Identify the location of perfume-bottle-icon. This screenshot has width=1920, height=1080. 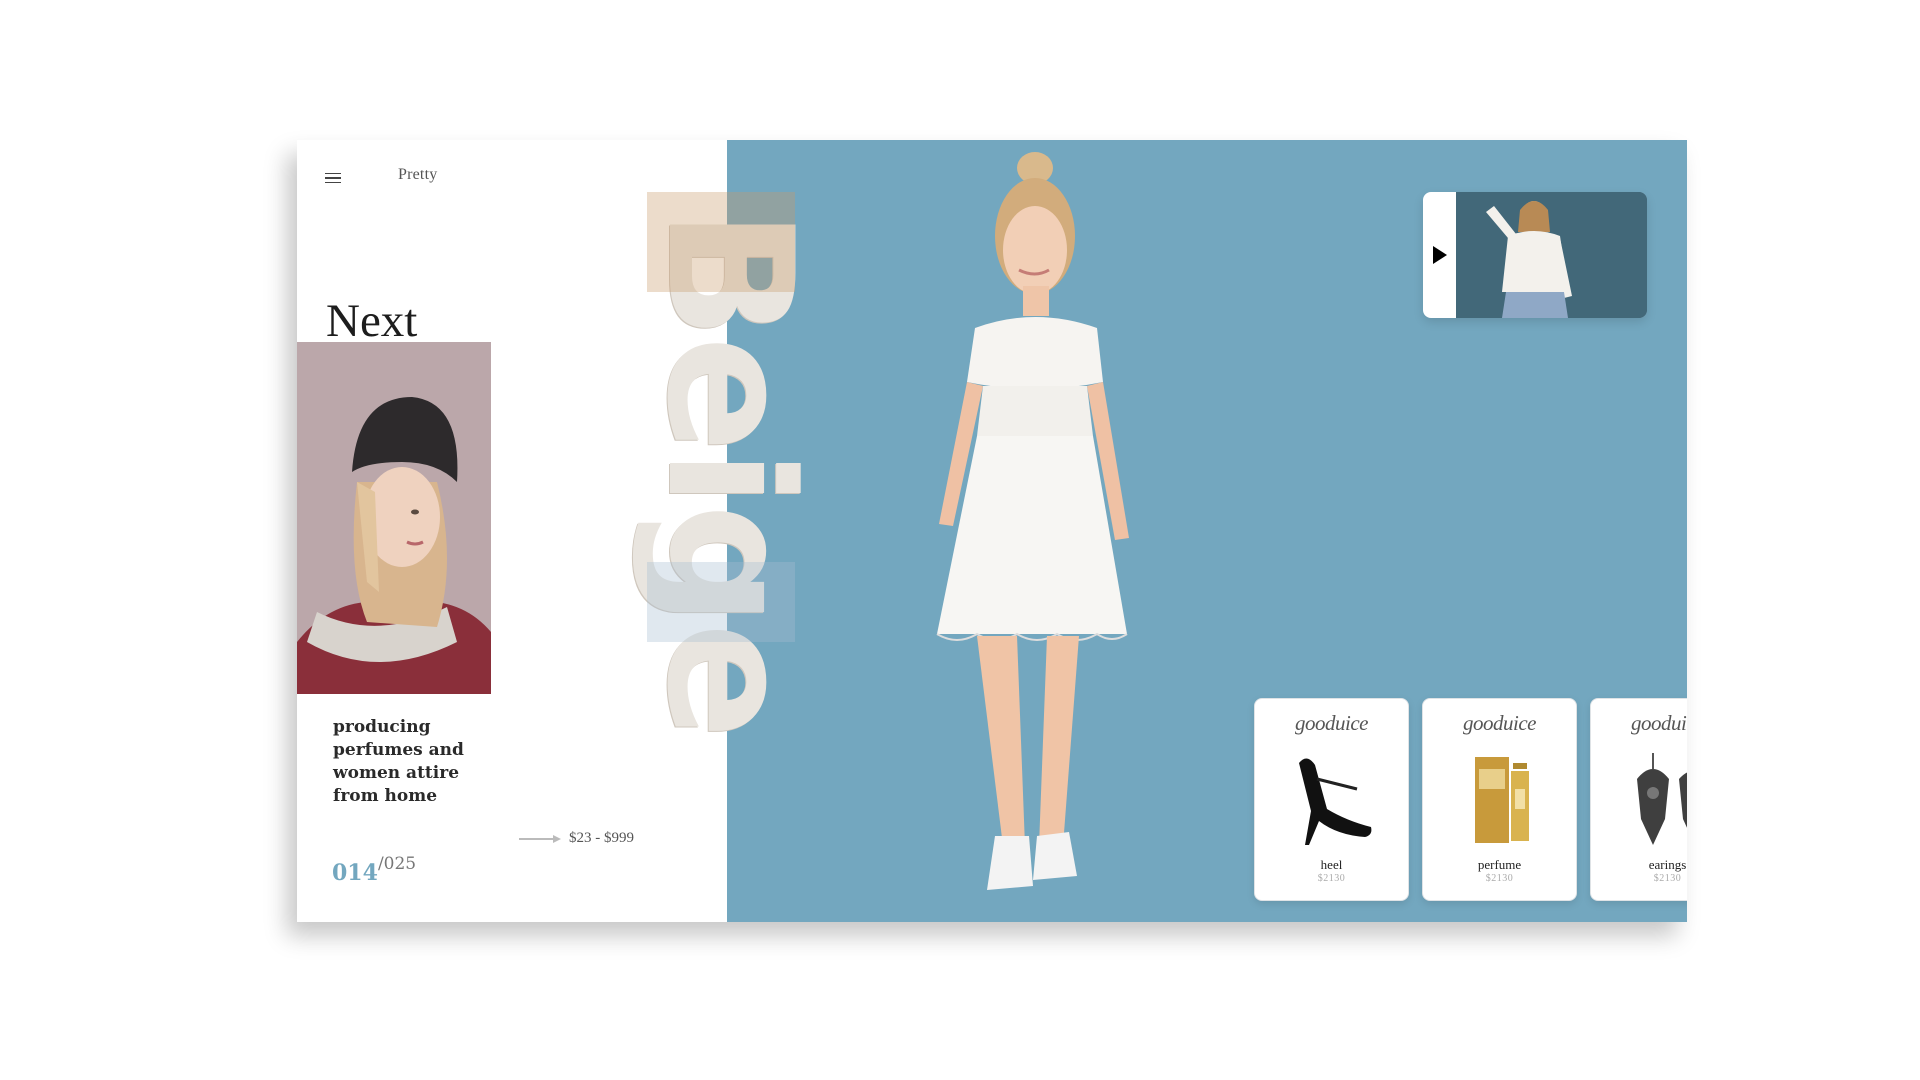
(1502, 800).